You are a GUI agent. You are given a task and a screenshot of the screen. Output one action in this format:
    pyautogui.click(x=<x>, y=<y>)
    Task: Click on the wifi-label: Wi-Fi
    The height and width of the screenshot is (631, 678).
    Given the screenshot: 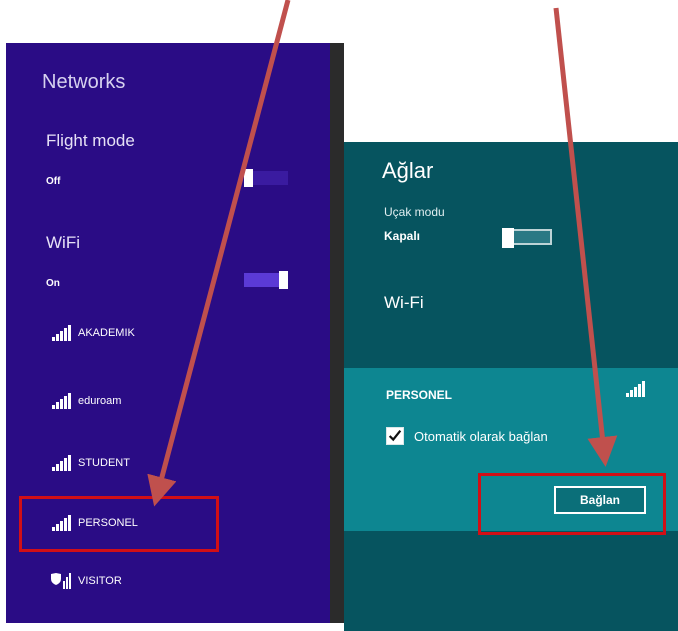 What is the action you would take?
    pyautogui.click(x=404, y=302)
    